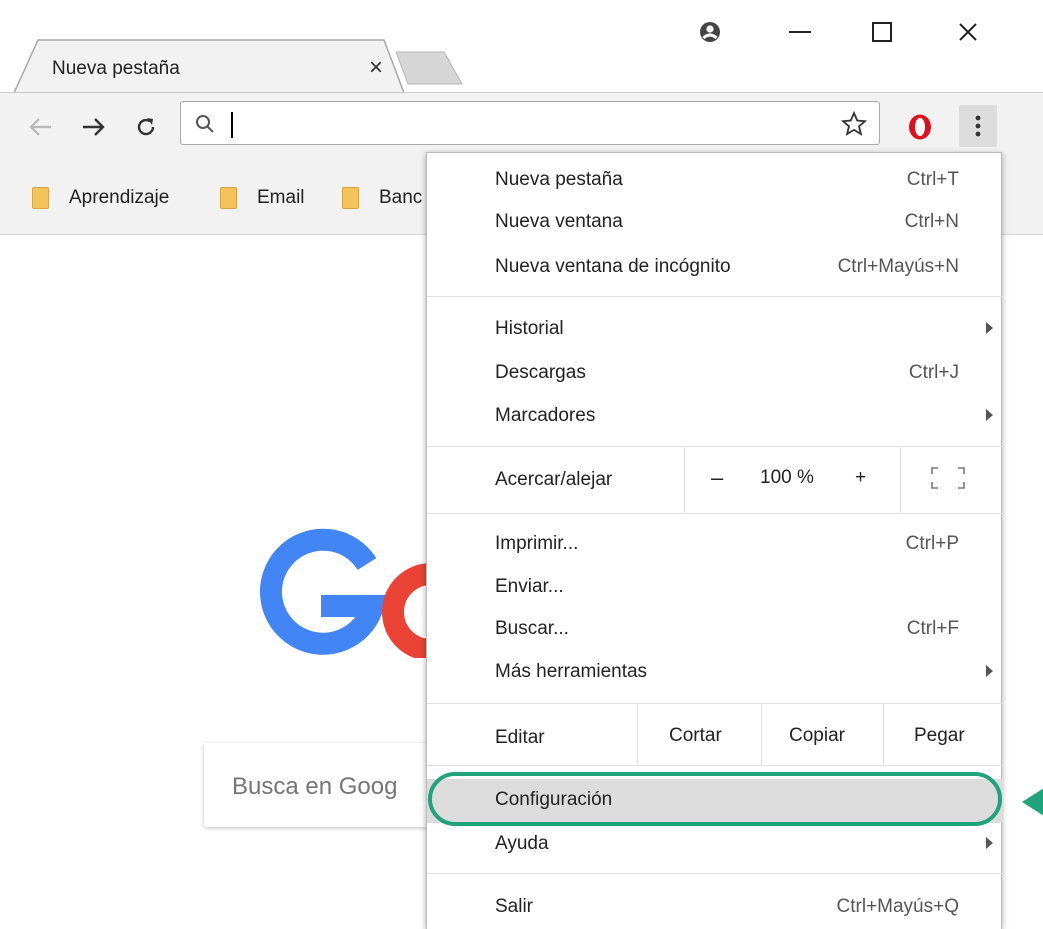 The image size is (1043, 929). I want to click on menu-item-nueva-ventana-incognito: Nueva ventana de incógnito Ctrl+Mayús+N, so click(715, 268).